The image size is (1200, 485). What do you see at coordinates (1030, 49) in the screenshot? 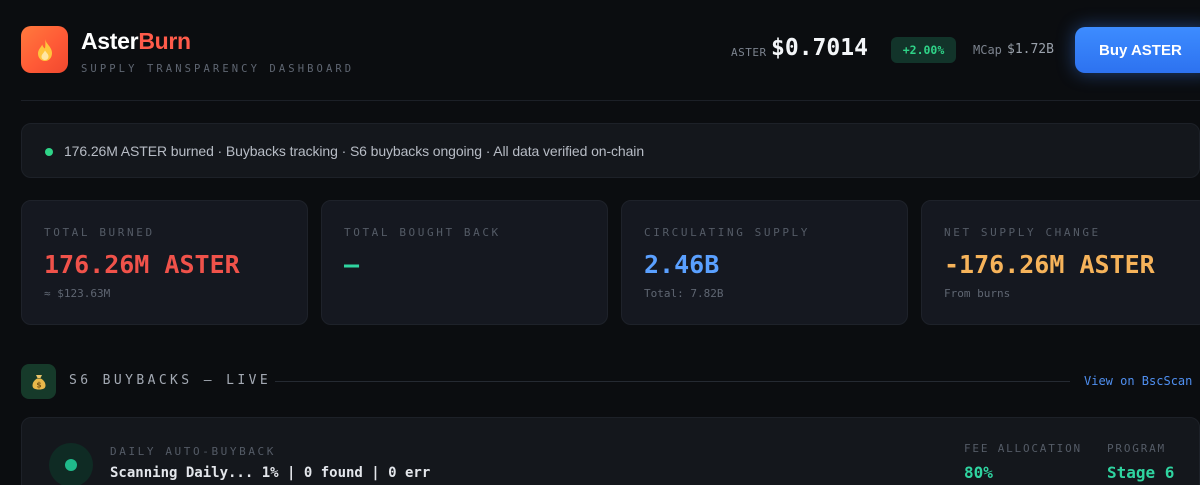
I see `market-cap-value: $1.72B` at bounding box center [1030, 49].